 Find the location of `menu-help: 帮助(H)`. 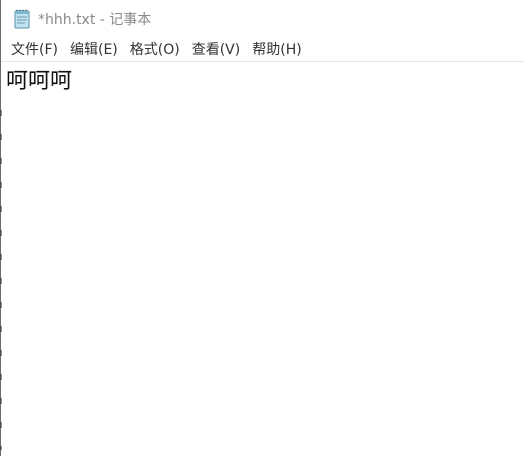

menu-help: 帮助(H) is located at coordinates (276, 50).